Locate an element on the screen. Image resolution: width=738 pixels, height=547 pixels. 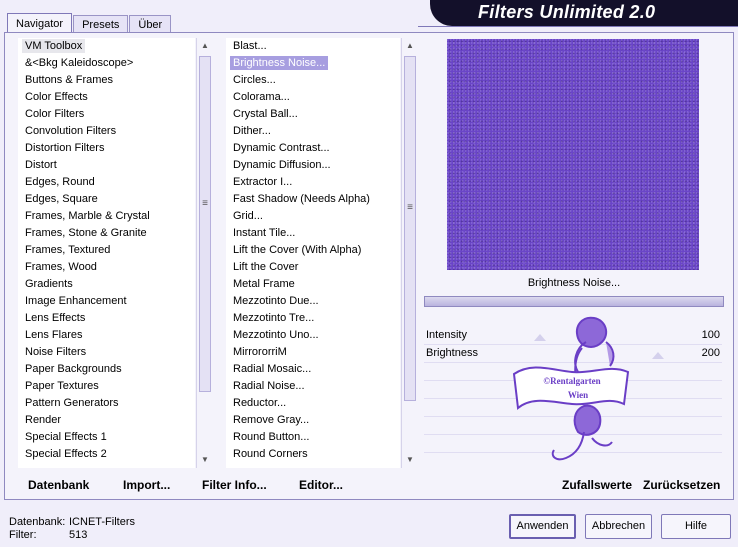
list-item: Pattern Generators is located at coordinates (106, 403).